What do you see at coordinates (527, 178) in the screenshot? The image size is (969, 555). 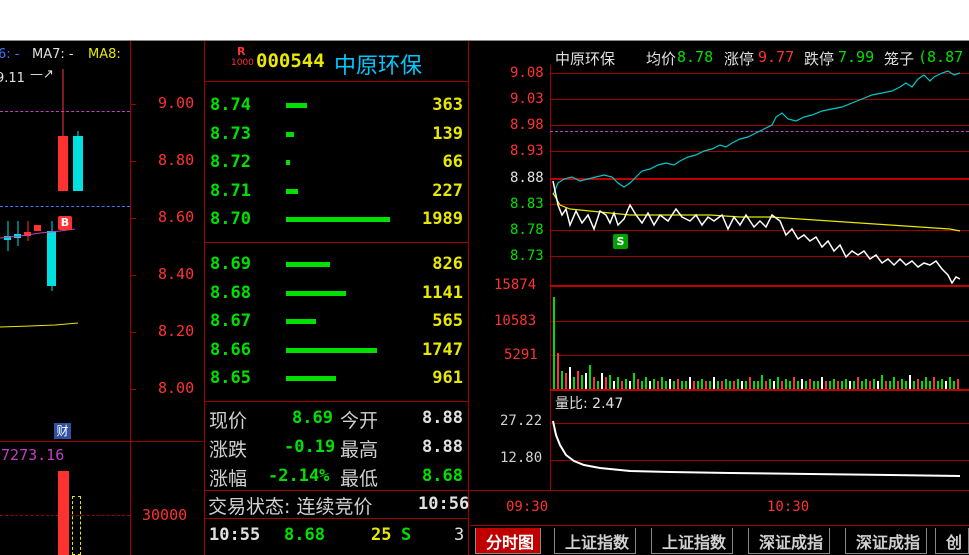 I see `intraday-price-tick: 8.88` at bounding box center [527, 178].